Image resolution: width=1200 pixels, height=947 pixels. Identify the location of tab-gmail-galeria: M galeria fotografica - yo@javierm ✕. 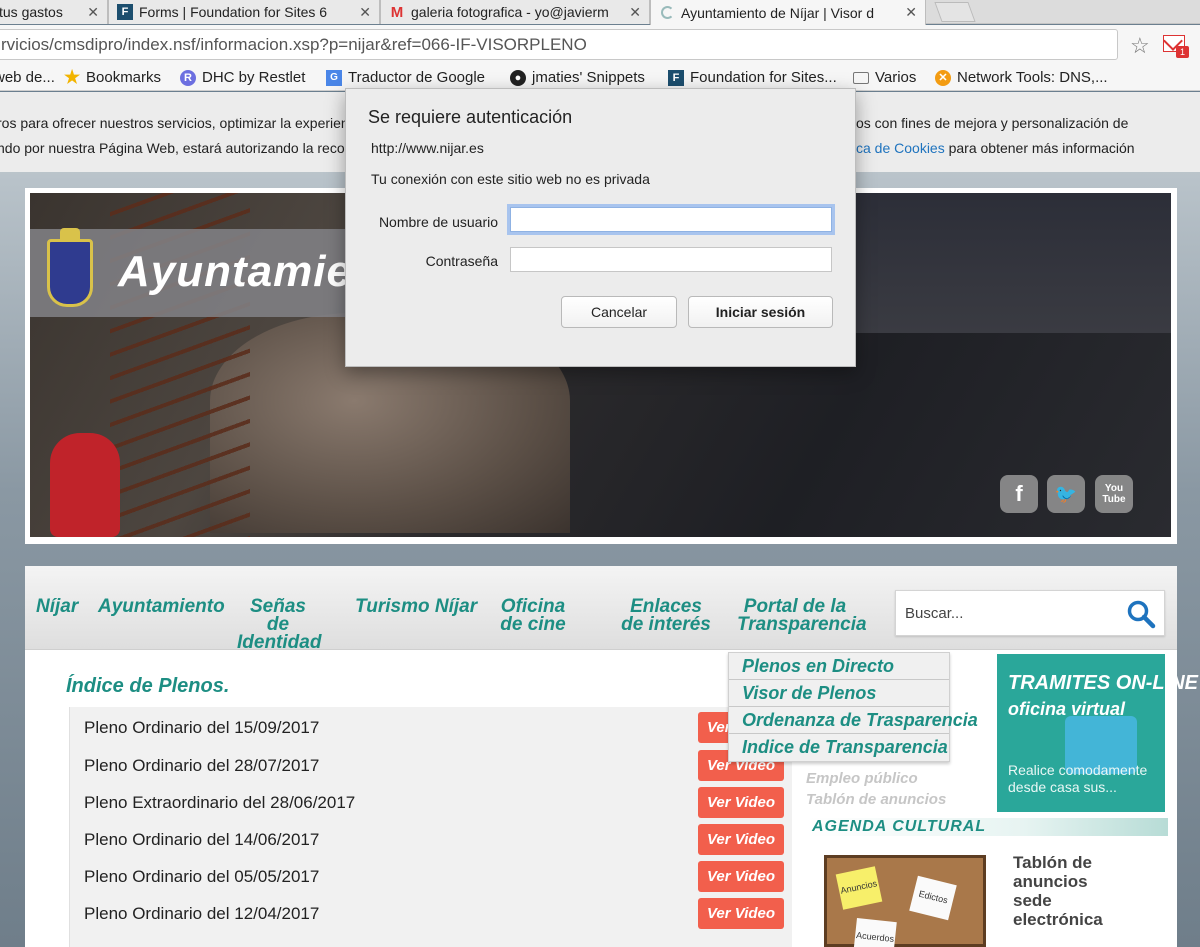
(515, 12).